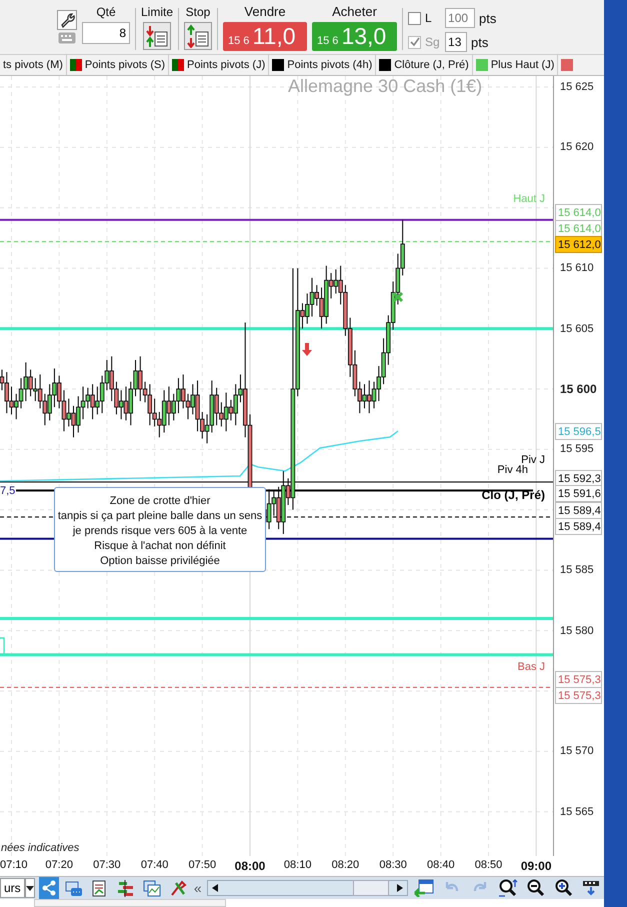 Image resolution: width=627 pixels, height=907 pixels. Describe the element at coordinates (577, 329) in the screenshot. I see `price-tick: 15 605` at that location.